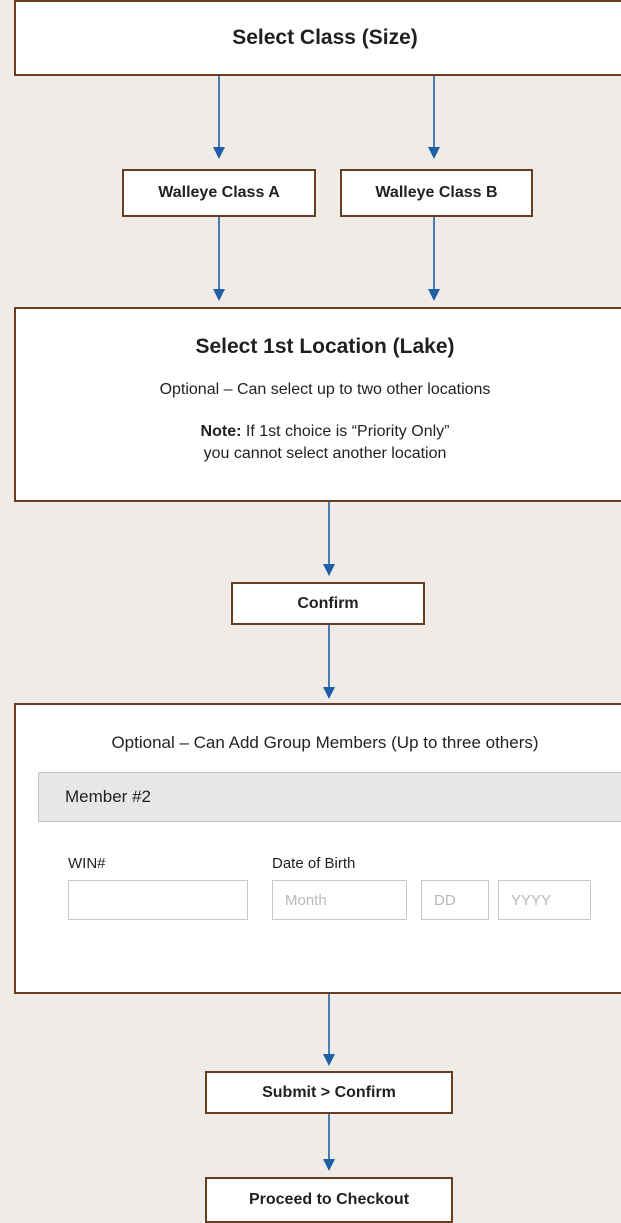 The image size is (621, 1223). Describe the element at coordinates (345, 431) in the screenshot. I see `note-line-1: If 1st choice is “Priority Only”` at that location.